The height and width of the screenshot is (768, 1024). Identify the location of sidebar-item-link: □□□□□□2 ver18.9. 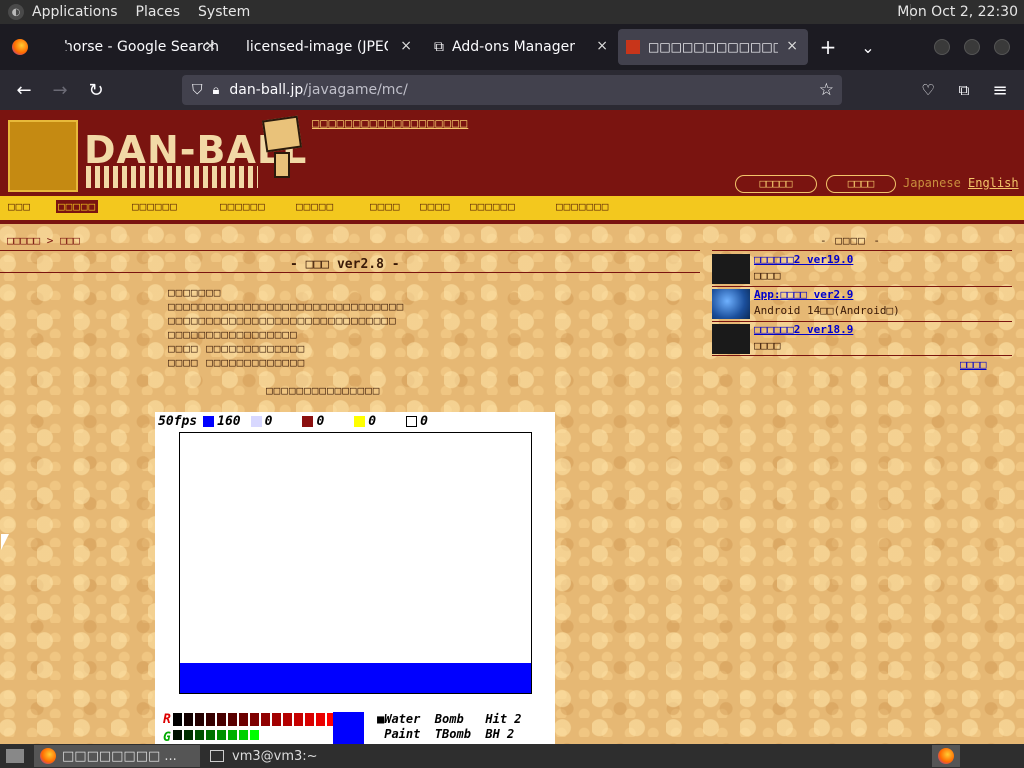
(803, 329).